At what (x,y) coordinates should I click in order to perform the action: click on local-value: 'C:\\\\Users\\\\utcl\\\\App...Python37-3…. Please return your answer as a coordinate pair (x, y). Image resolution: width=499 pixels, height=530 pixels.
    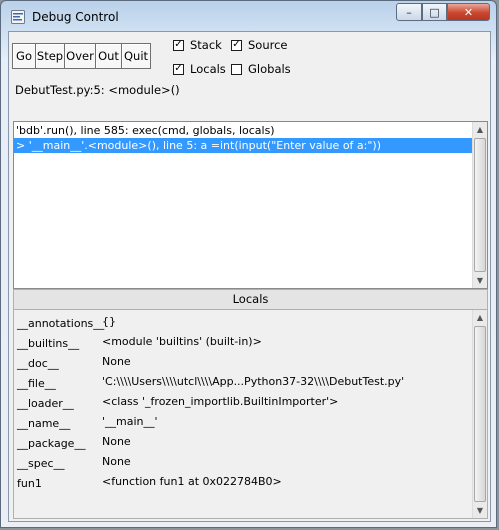
    Looking at the image, I should click on (253, 381).